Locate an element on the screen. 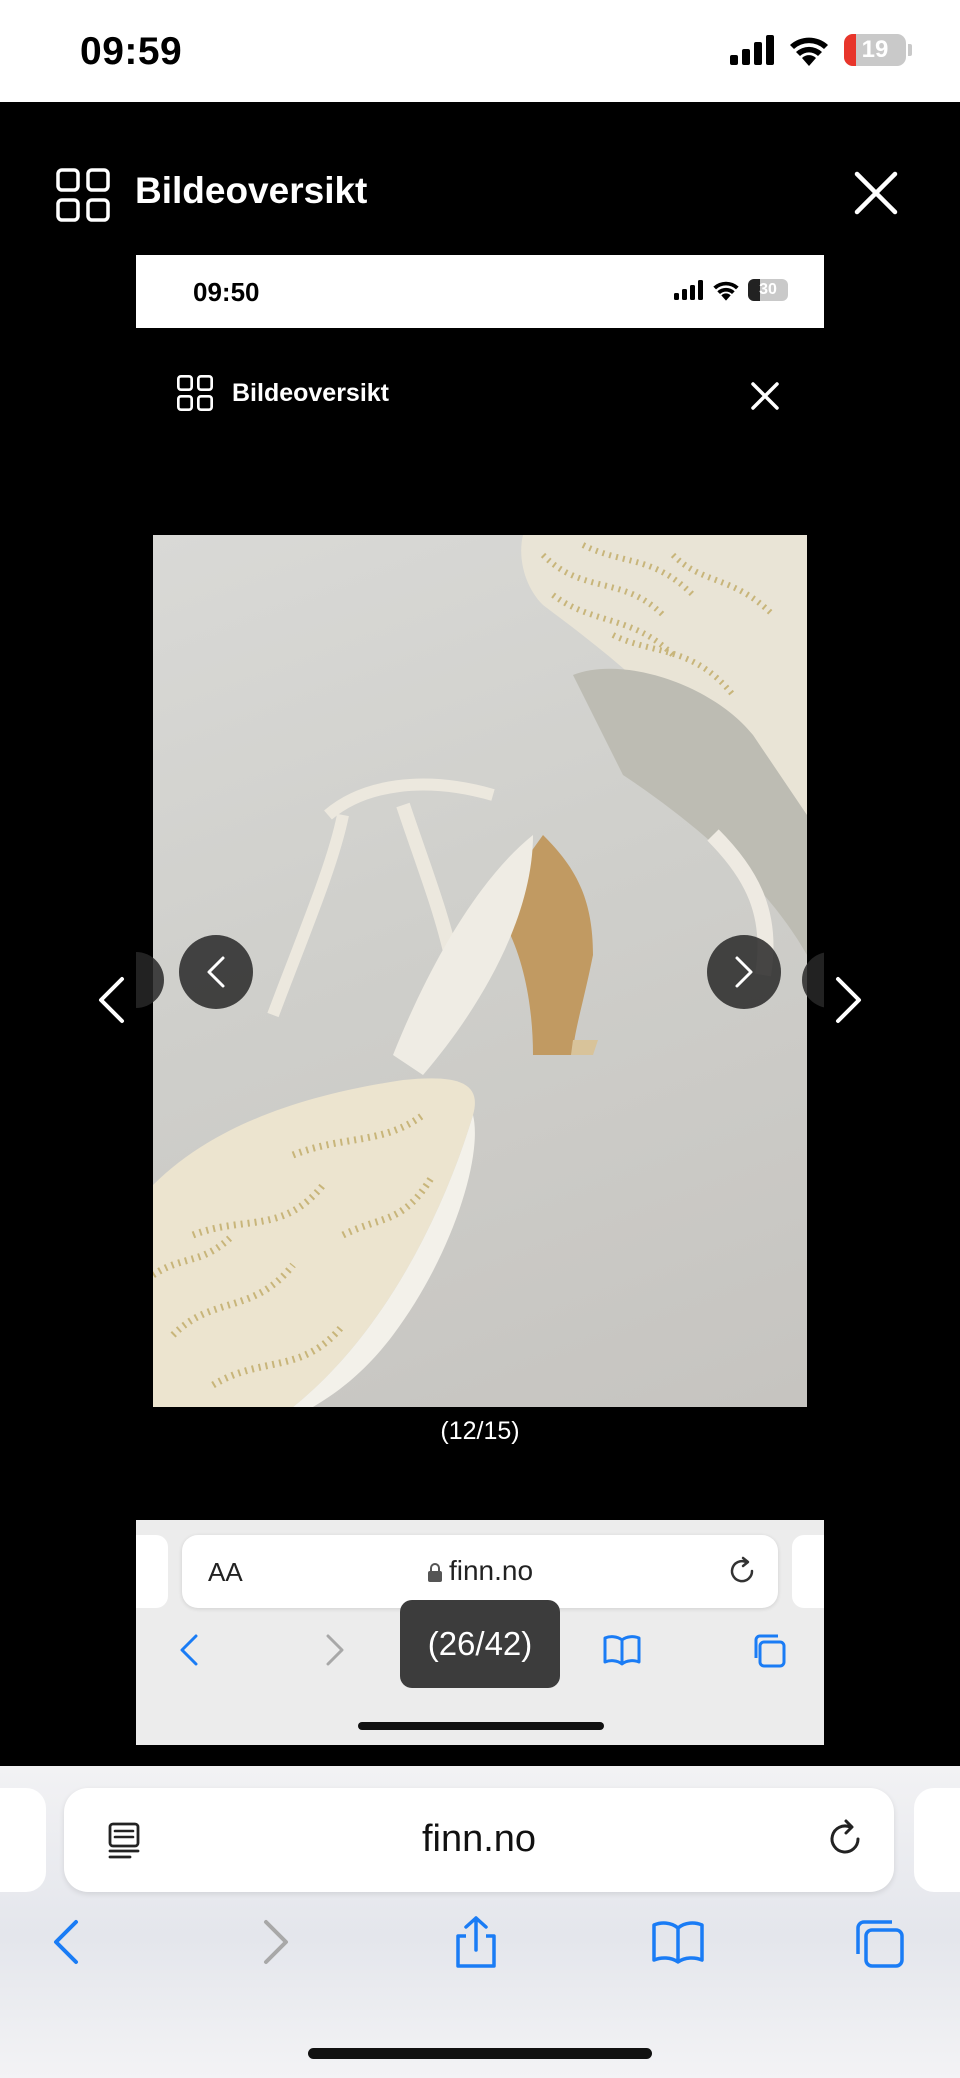 The height and width of the screenshot is (2078, 960). back-button is located at coordinates (68, 1942).